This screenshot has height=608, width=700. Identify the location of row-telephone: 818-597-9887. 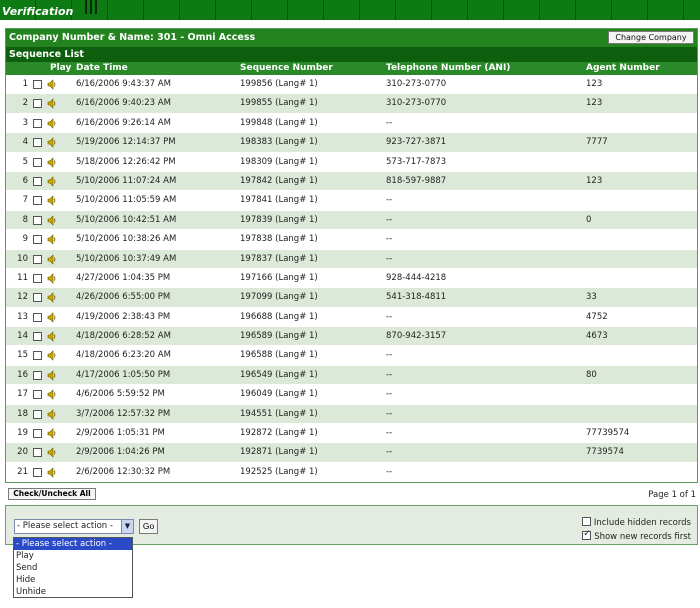
(416, 180).